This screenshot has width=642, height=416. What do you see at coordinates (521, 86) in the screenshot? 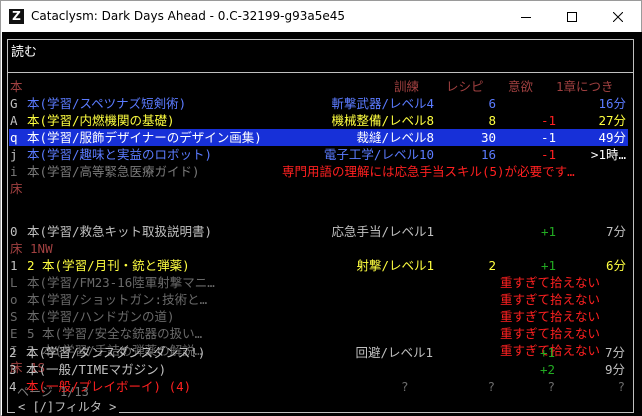
I see `header-motivation: 意欲` at bounding box center [521, 86].